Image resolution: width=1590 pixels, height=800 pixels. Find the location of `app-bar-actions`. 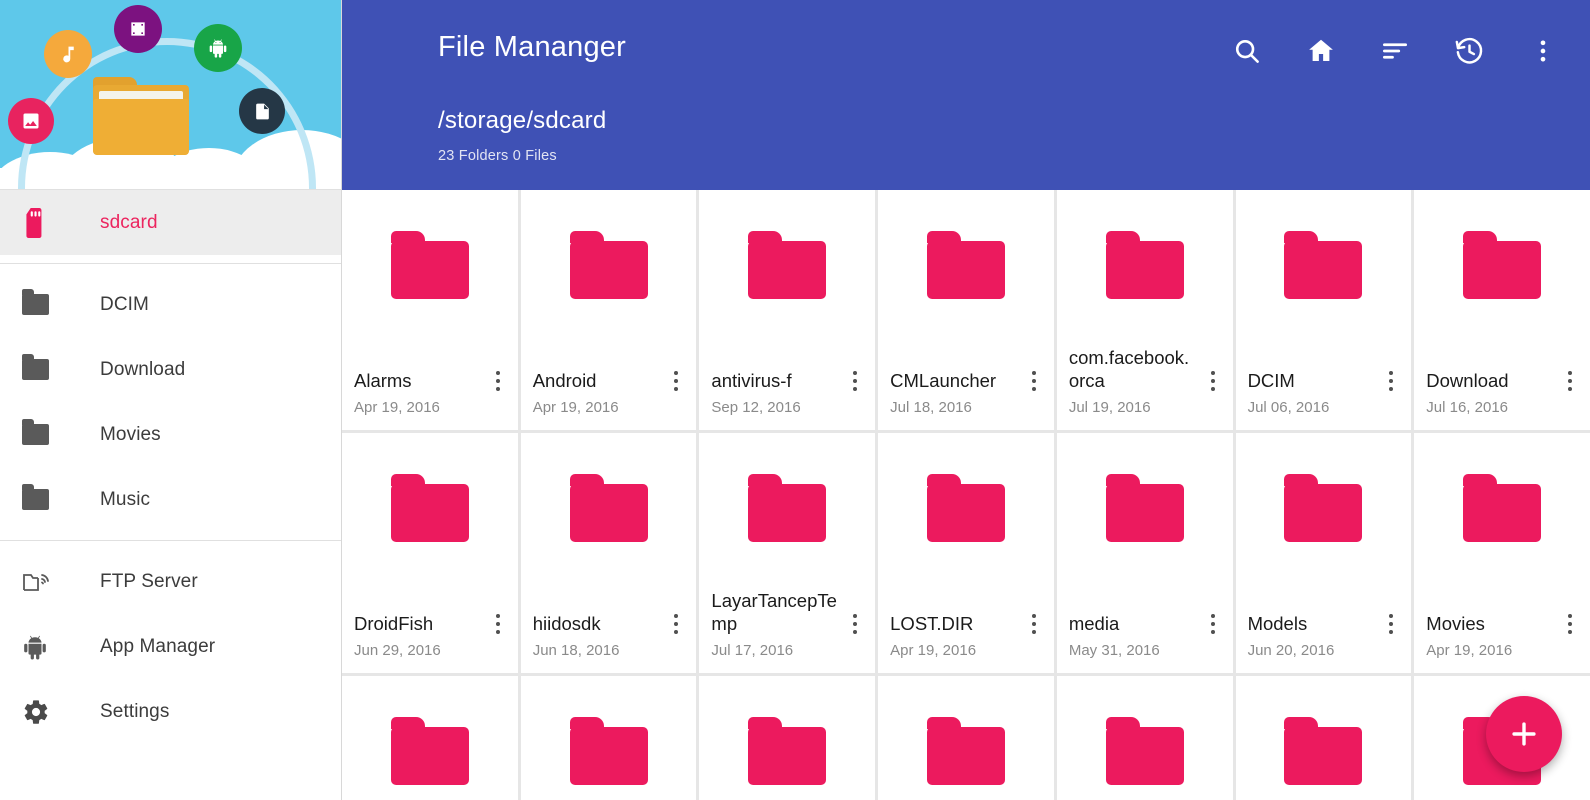

app-bar-actions is located at coordinates (1395, 51).